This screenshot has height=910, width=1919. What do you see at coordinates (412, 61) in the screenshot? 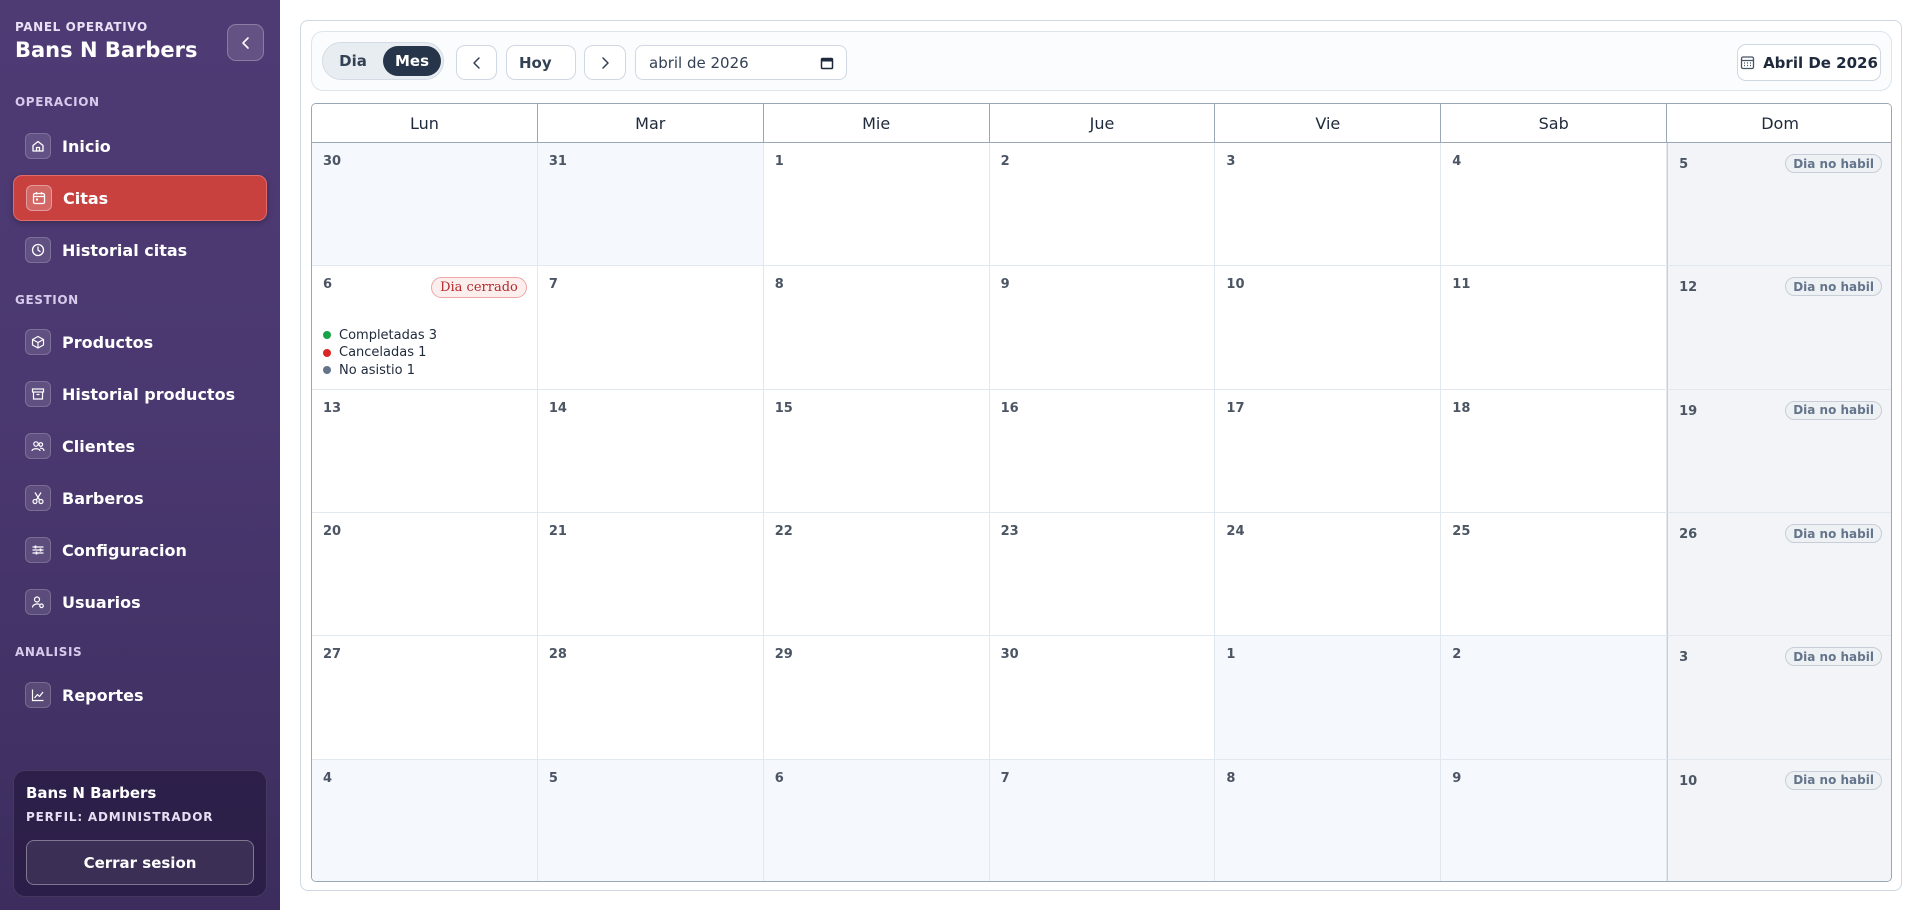
I see `view-month-button: Mes` at bounding box center [412, 61].